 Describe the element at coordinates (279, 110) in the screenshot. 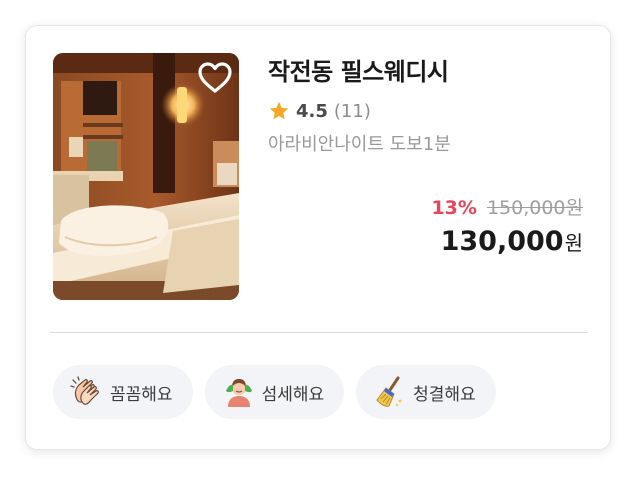

I see `star-icon` at that location.